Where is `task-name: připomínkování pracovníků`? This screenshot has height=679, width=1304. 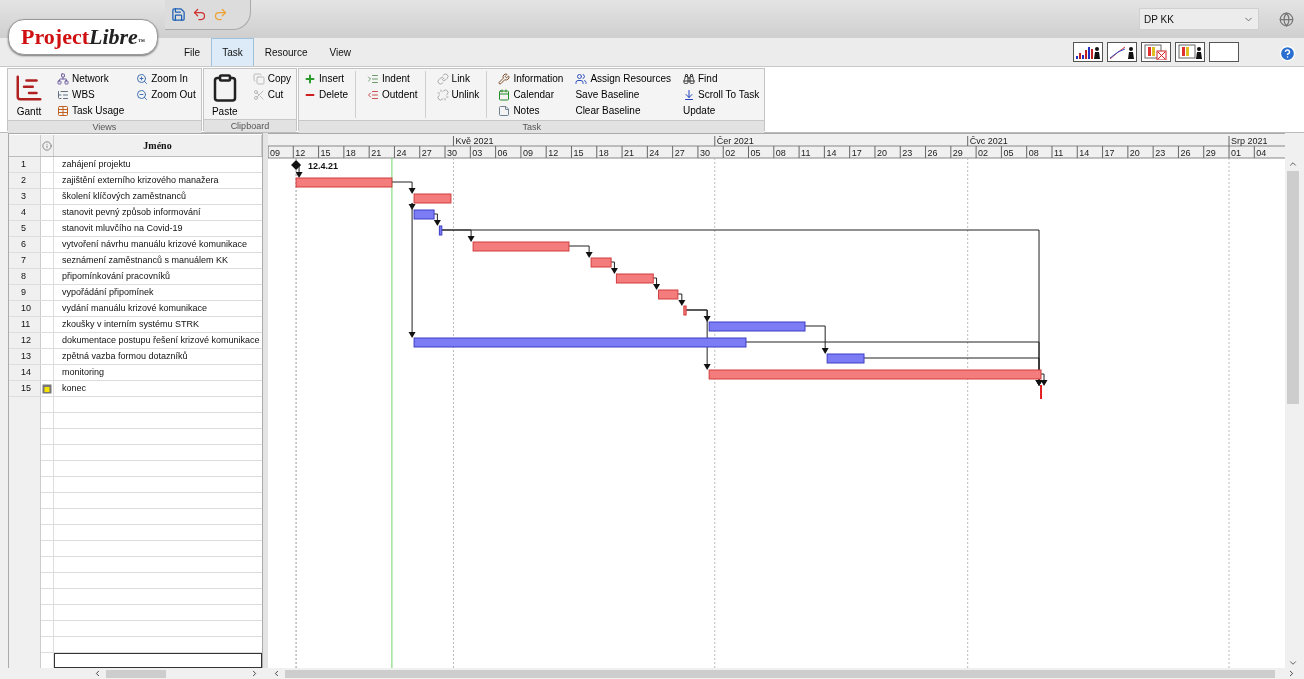
task-name: připomínkování pracovníků is located at coordinates (158, 276).